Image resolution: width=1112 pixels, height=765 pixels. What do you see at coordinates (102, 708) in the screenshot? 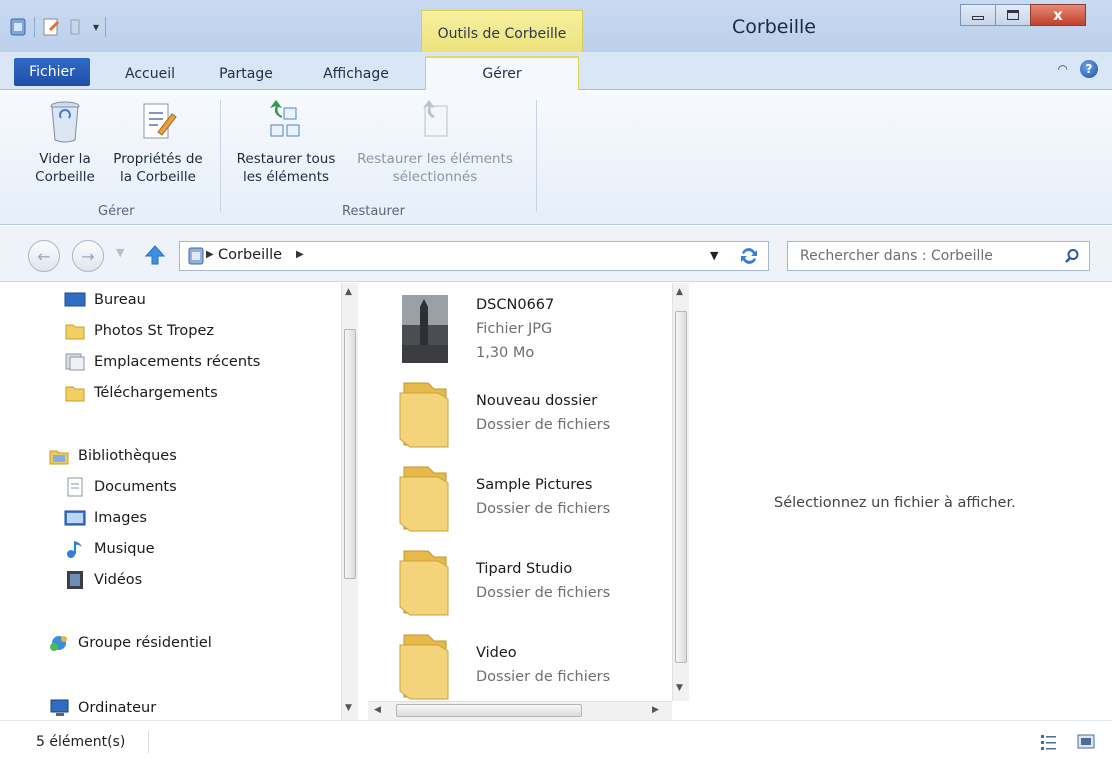
I see `nav-item-computer: Ordinateur` at bounding box center [102, 708].